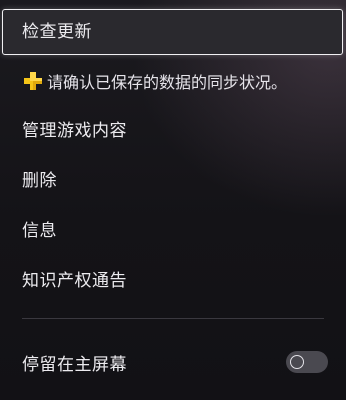 The image size is (346, 400). What do you see at coordinates (33, 81) in the screenshot?
I see `ps-plus-icon` at bounding box center [33, 81].